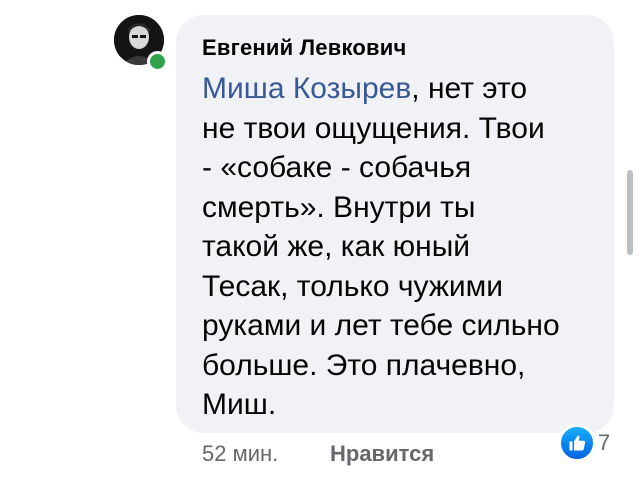 This screenshot has height=479, width=640. Describe the element at coordinates (306, 88) in the screenshot. I see `mention-link: Миша Козырев` at that location.